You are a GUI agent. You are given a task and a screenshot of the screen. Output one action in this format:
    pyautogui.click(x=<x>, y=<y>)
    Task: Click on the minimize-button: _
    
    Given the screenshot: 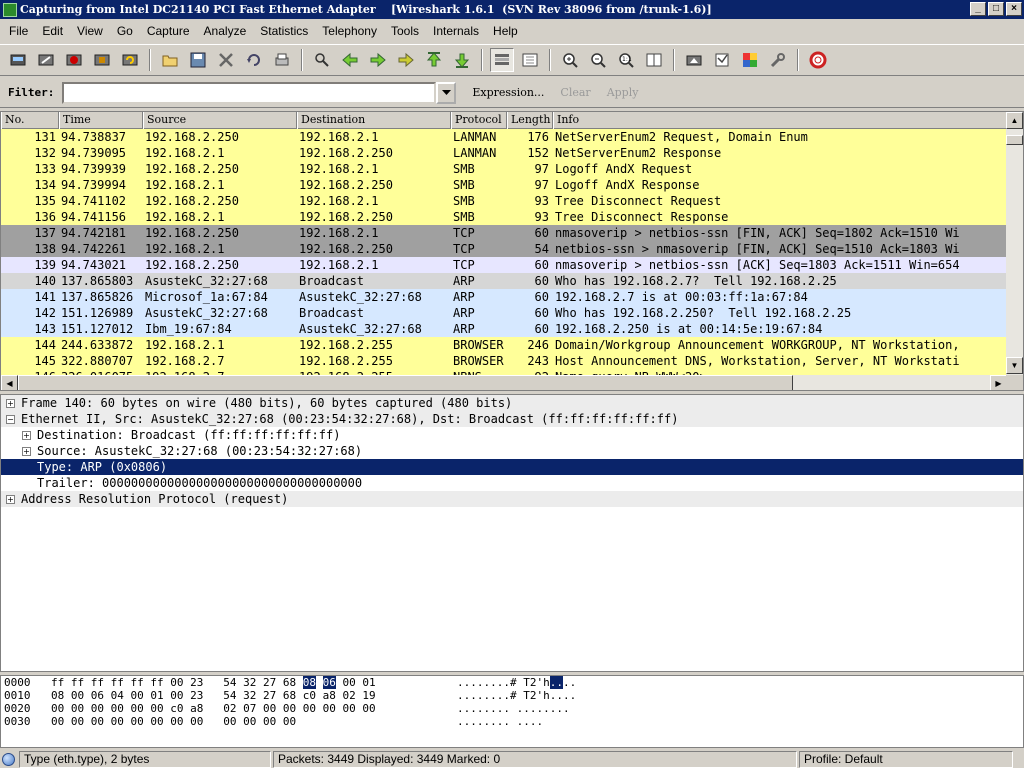 What is the action you would take?
    pyautogui.click(x=978, y=9)
    